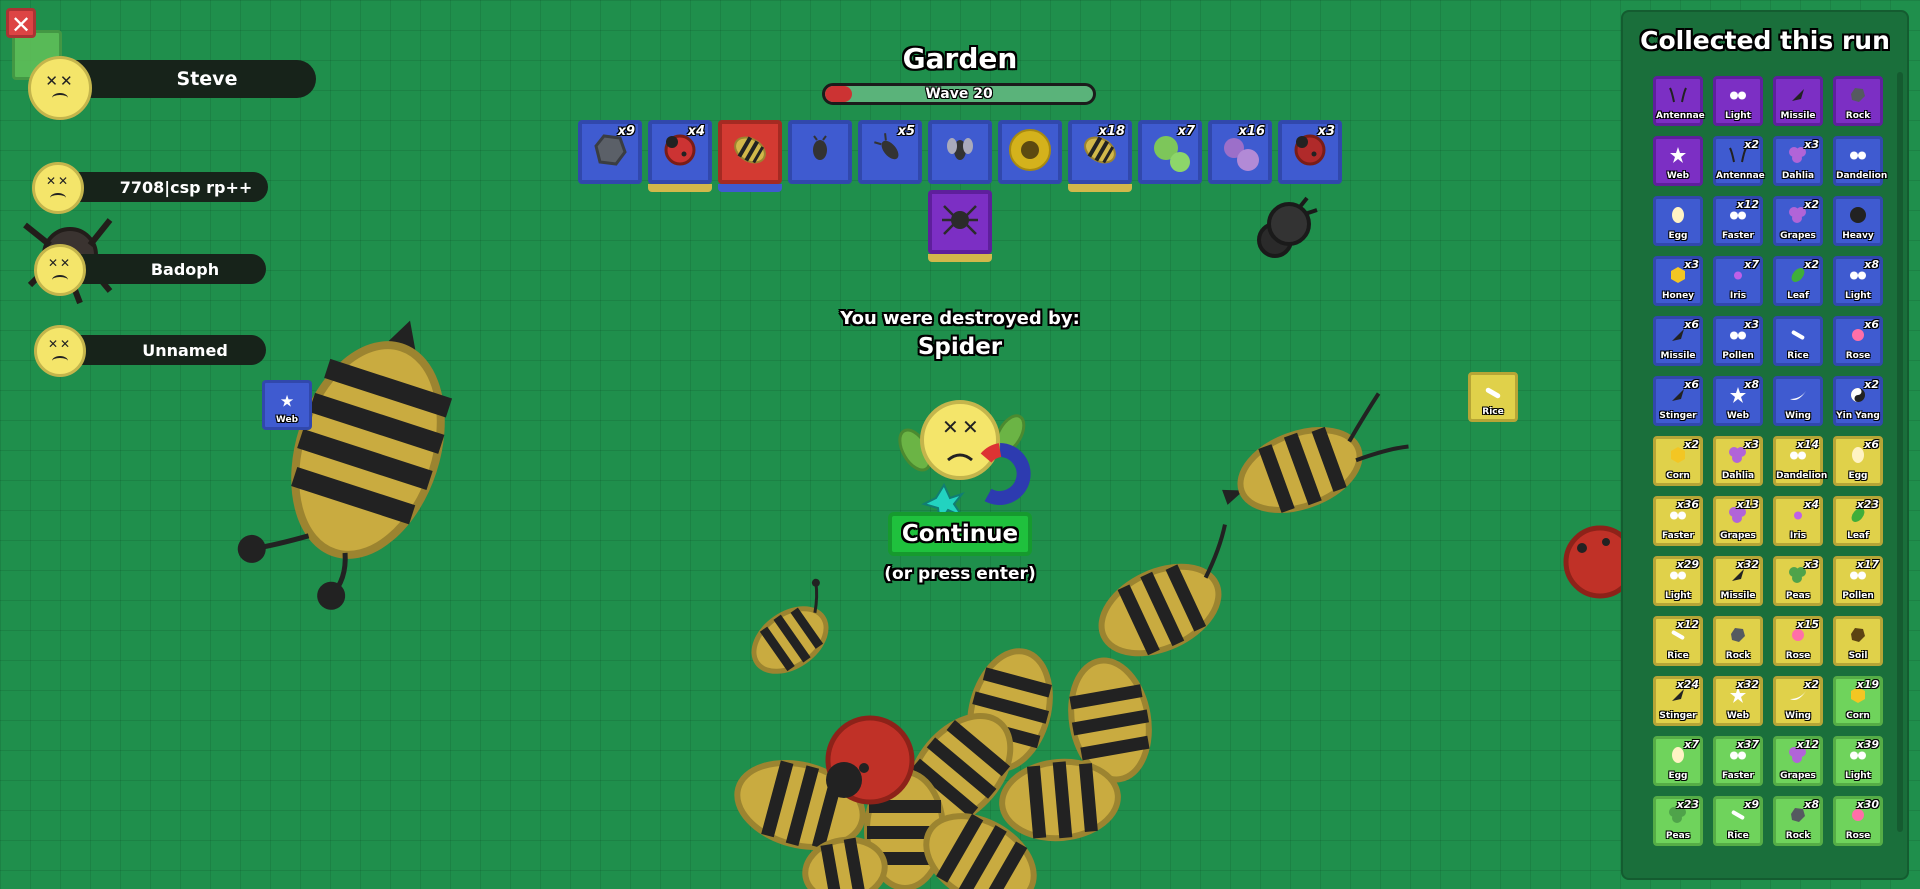  I want to click on collected-item-missile: Missile x6, so click(1678, 341).